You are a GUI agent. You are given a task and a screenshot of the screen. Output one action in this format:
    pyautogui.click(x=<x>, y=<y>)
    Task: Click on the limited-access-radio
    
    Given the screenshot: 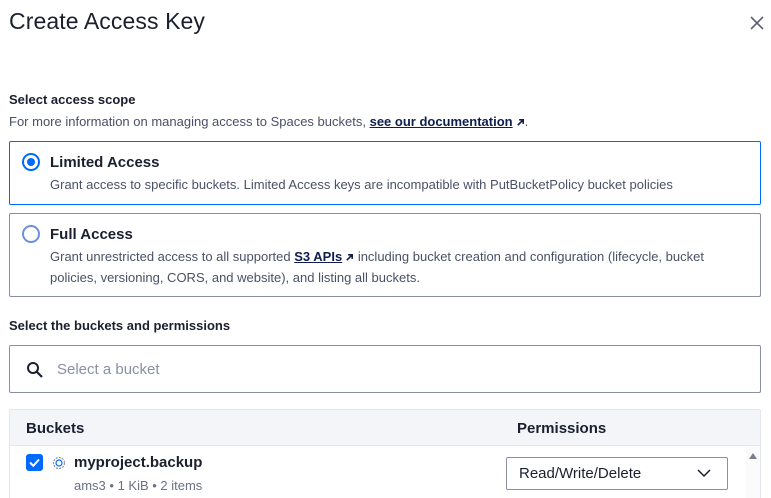 What is the action you would take?
    pyautogui.click(x=31, y=162)
    